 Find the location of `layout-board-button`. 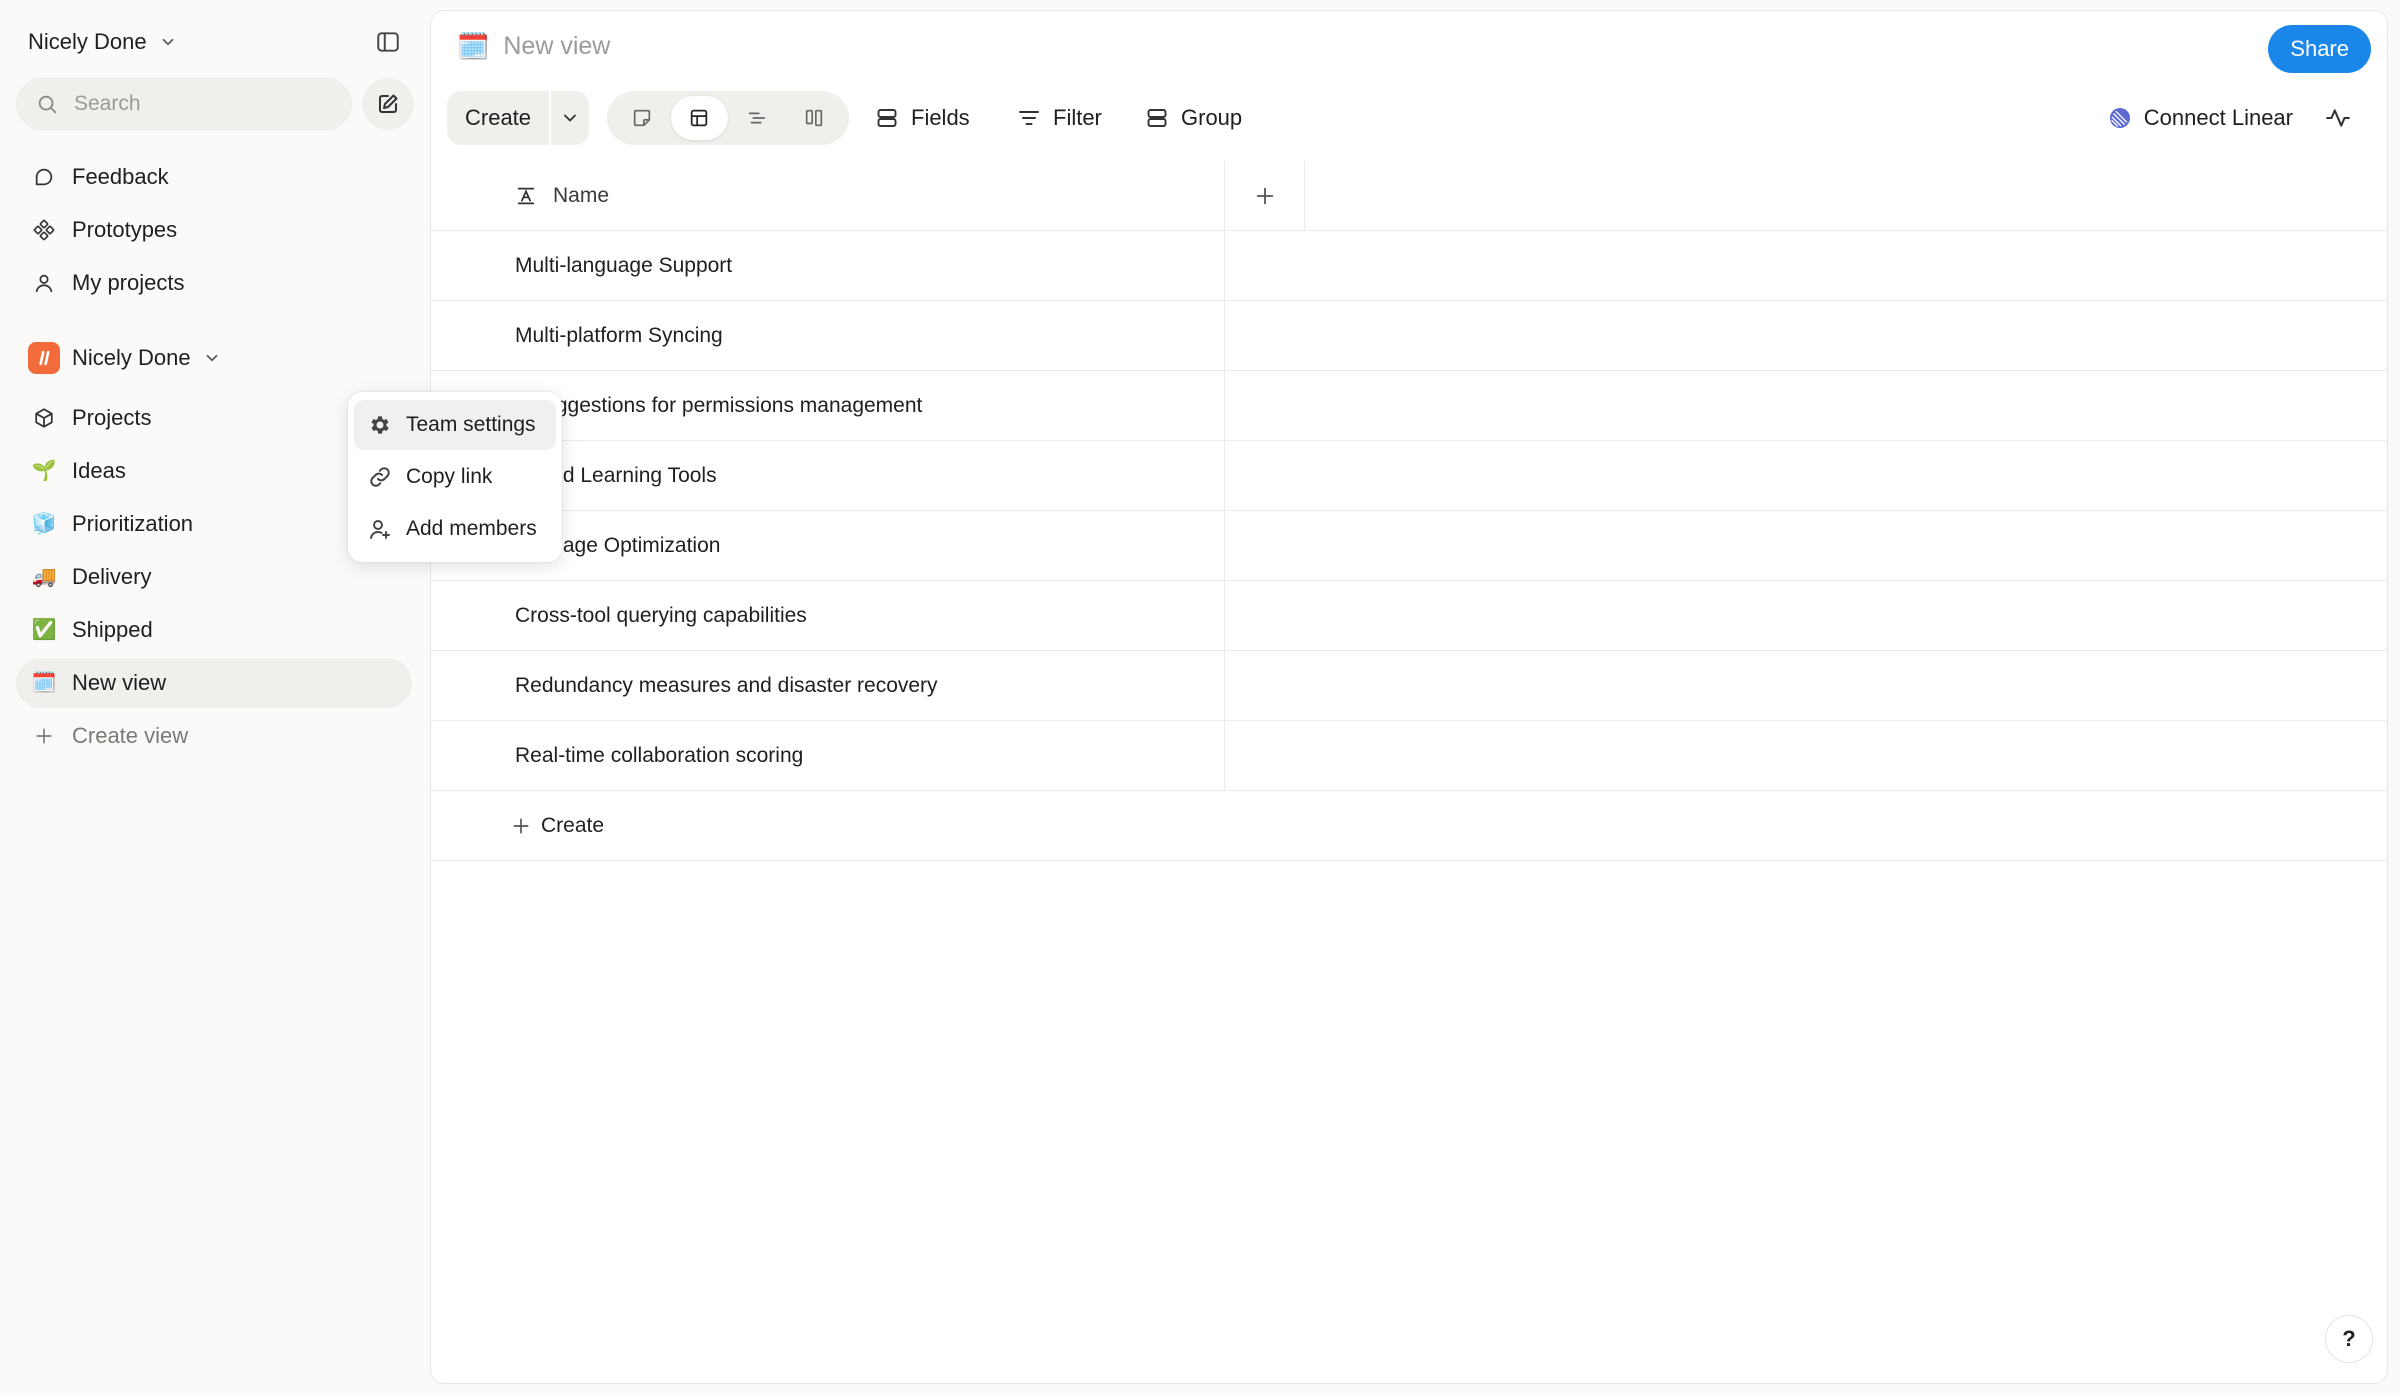

layout-board-button is located at coordinates (815, 118).